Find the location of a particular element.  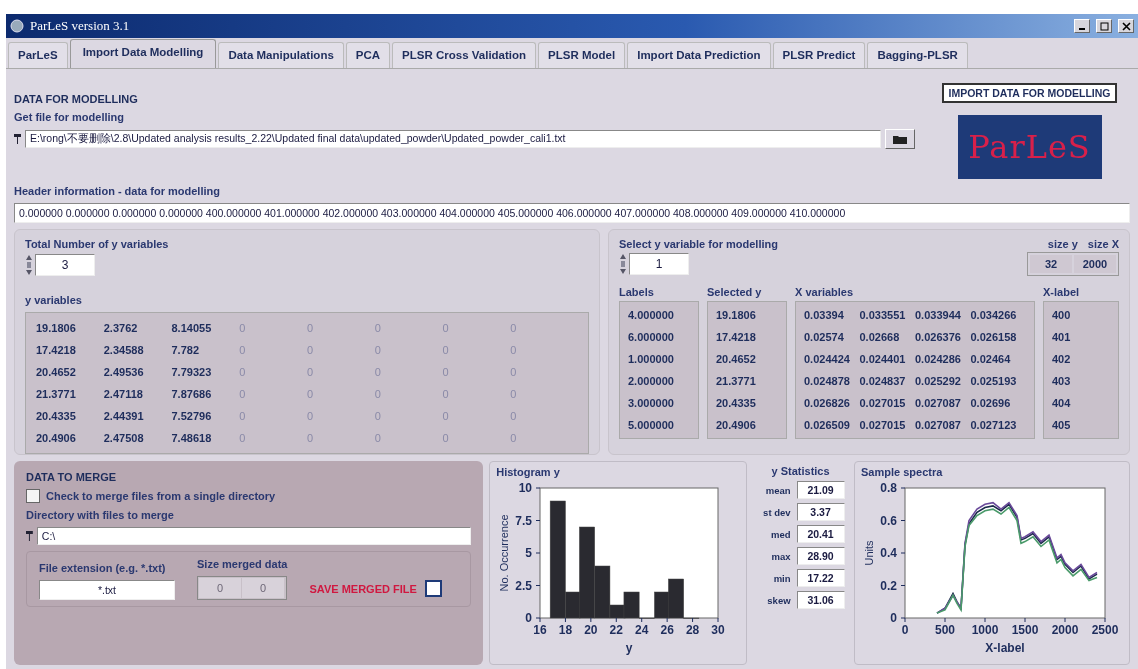

list-cell-text: 20.4906 is located at coordinates (736, 425).